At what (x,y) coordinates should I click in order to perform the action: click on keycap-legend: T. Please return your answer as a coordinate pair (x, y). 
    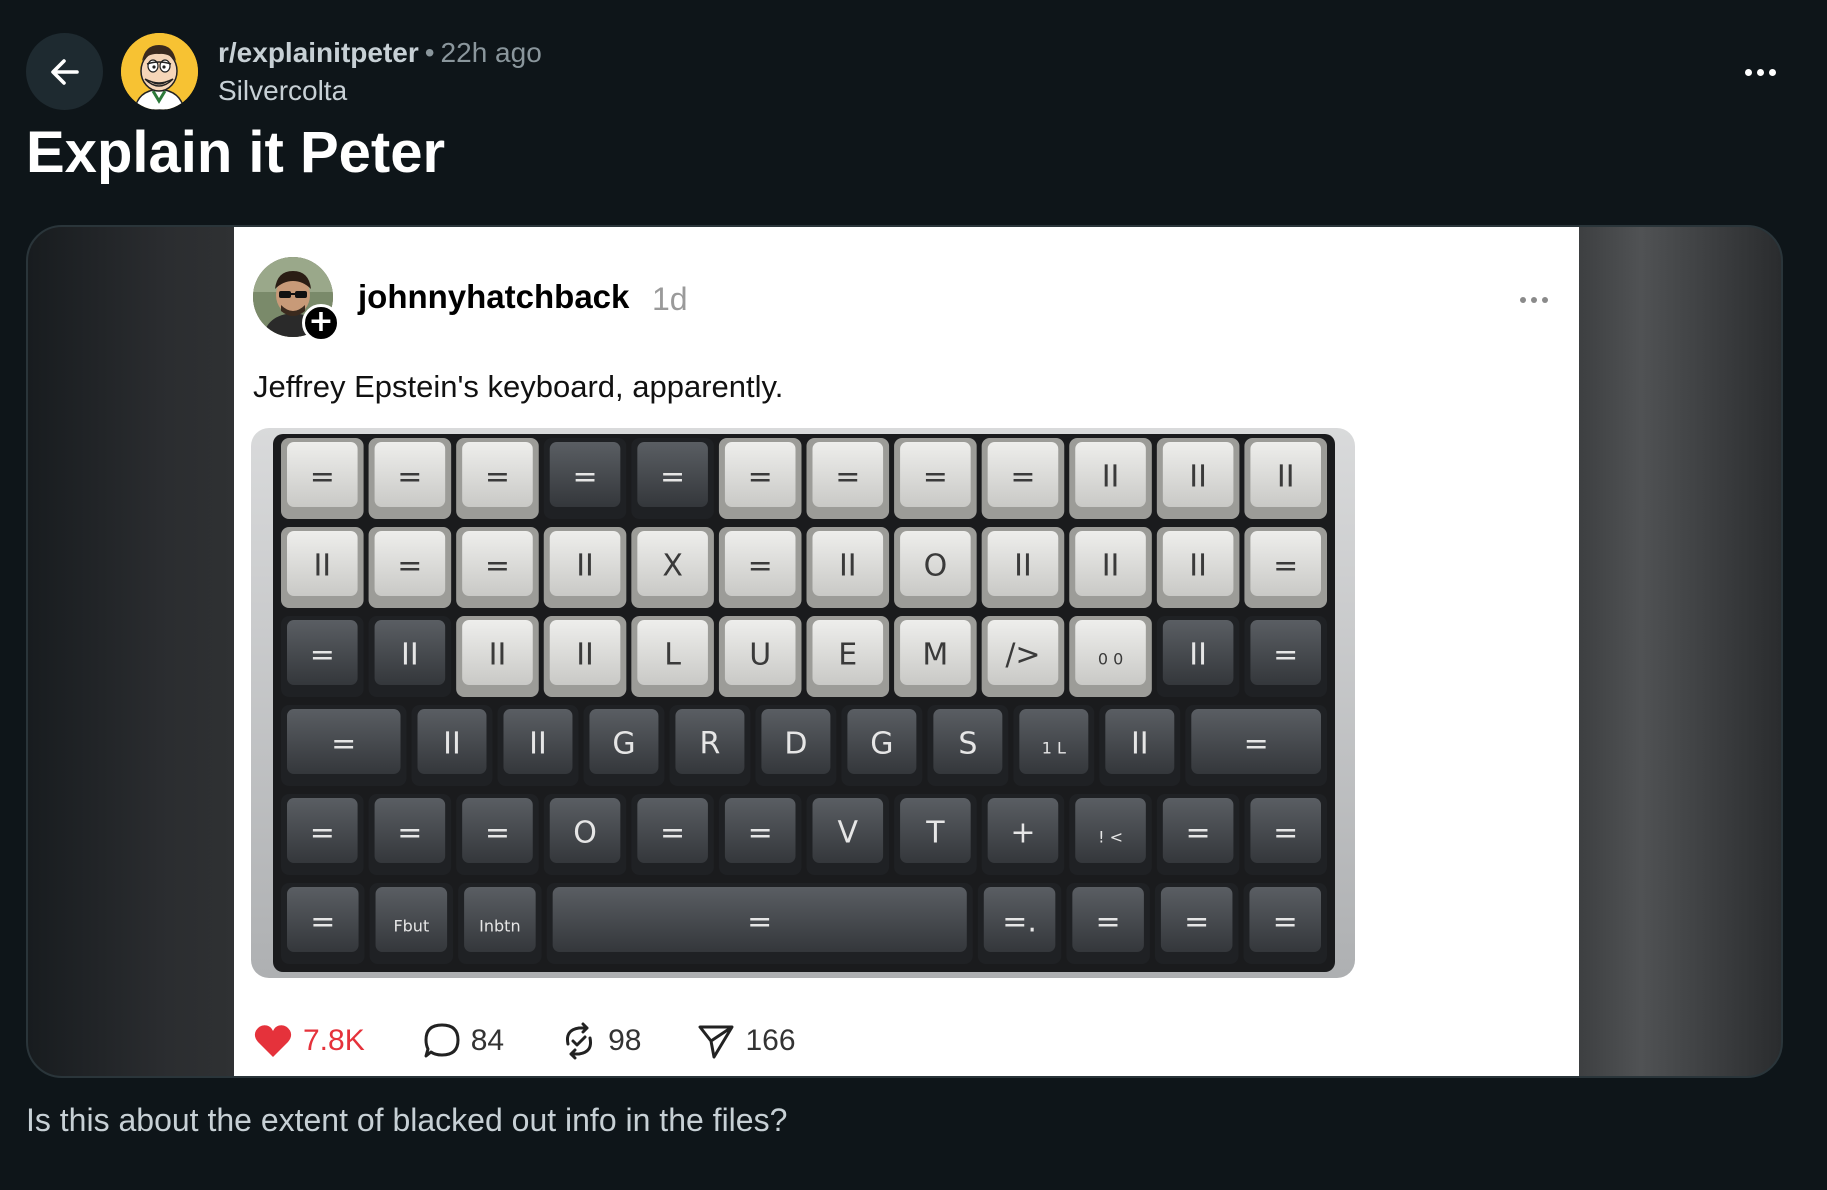
    Looking at the image, I should click on (935, 833).